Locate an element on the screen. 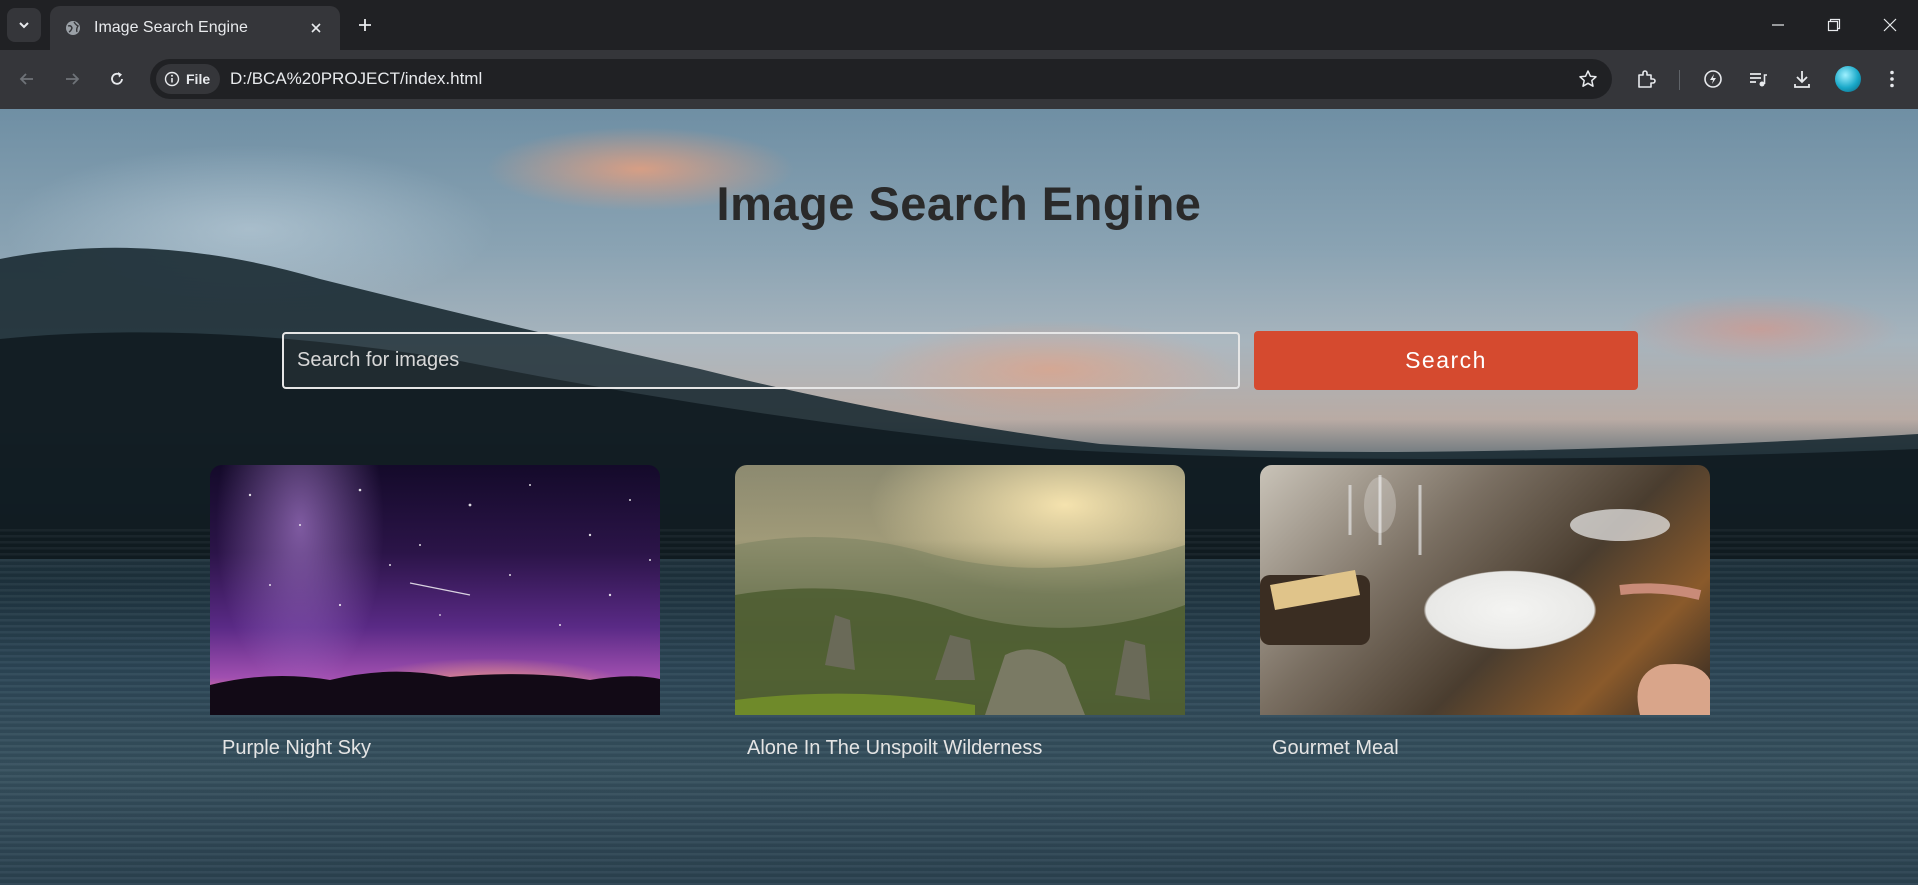 This screenshot has height=885, width=1918. card-caption: Alone In The Unspoilt Wilderness is located at coordinates (895, 748).